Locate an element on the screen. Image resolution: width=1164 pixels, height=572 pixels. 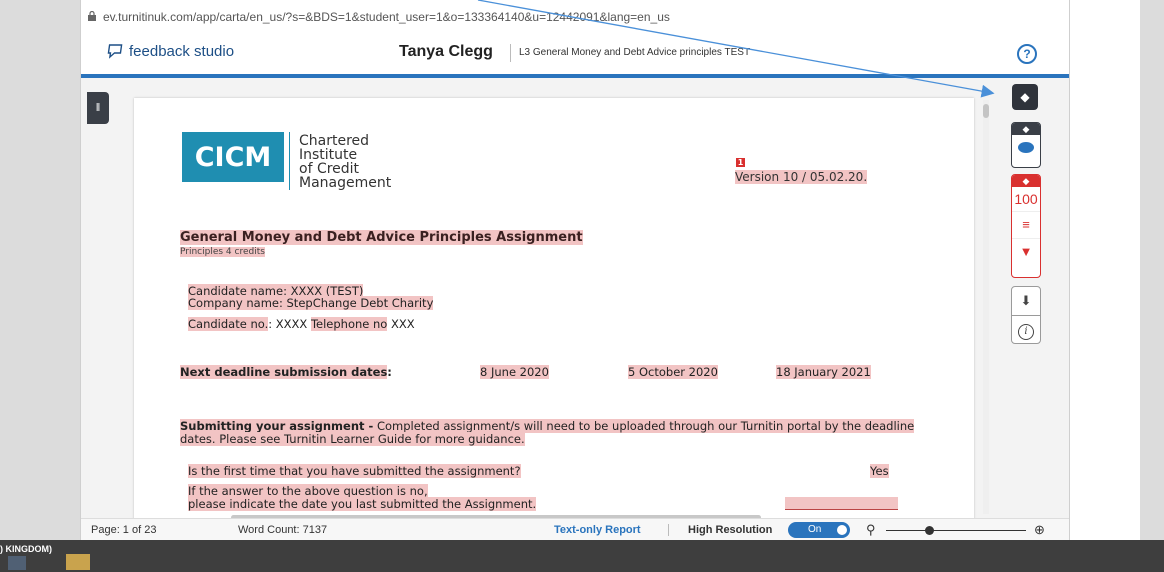
drawer-toggle-button: ‖ is located at coordinates (98, 108).